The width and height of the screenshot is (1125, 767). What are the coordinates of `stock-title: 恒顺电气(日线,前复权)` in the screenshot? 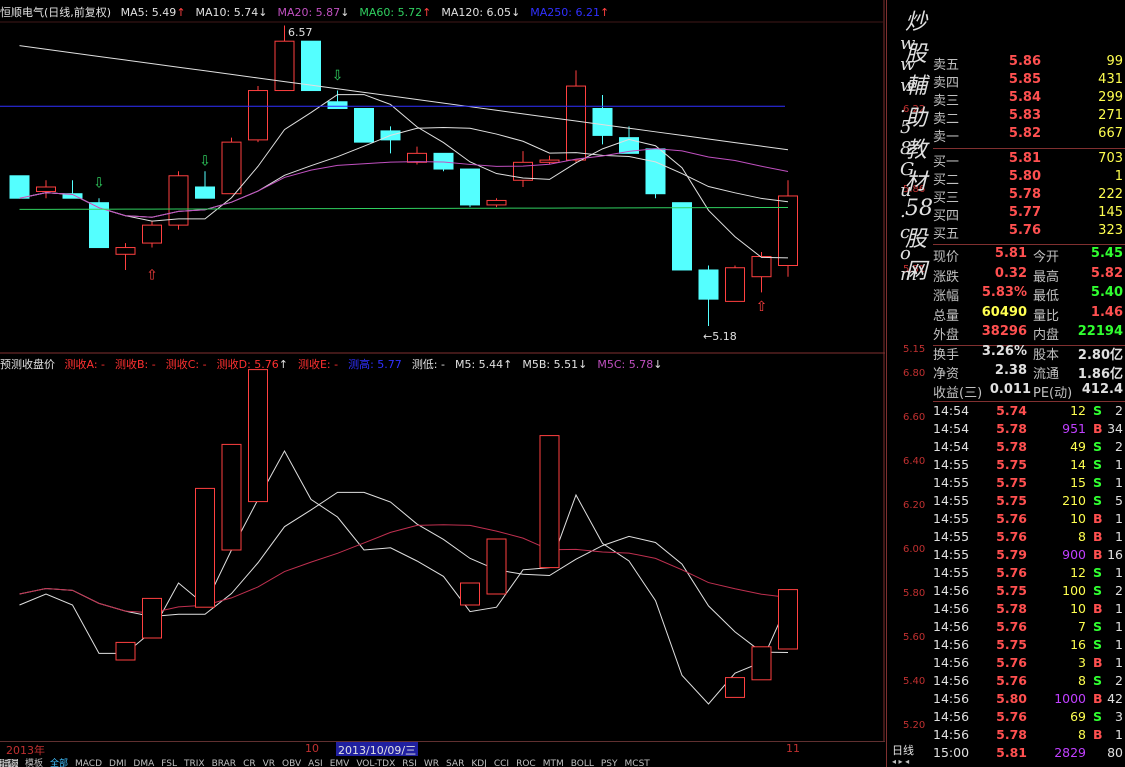 It's located at (55, 12).